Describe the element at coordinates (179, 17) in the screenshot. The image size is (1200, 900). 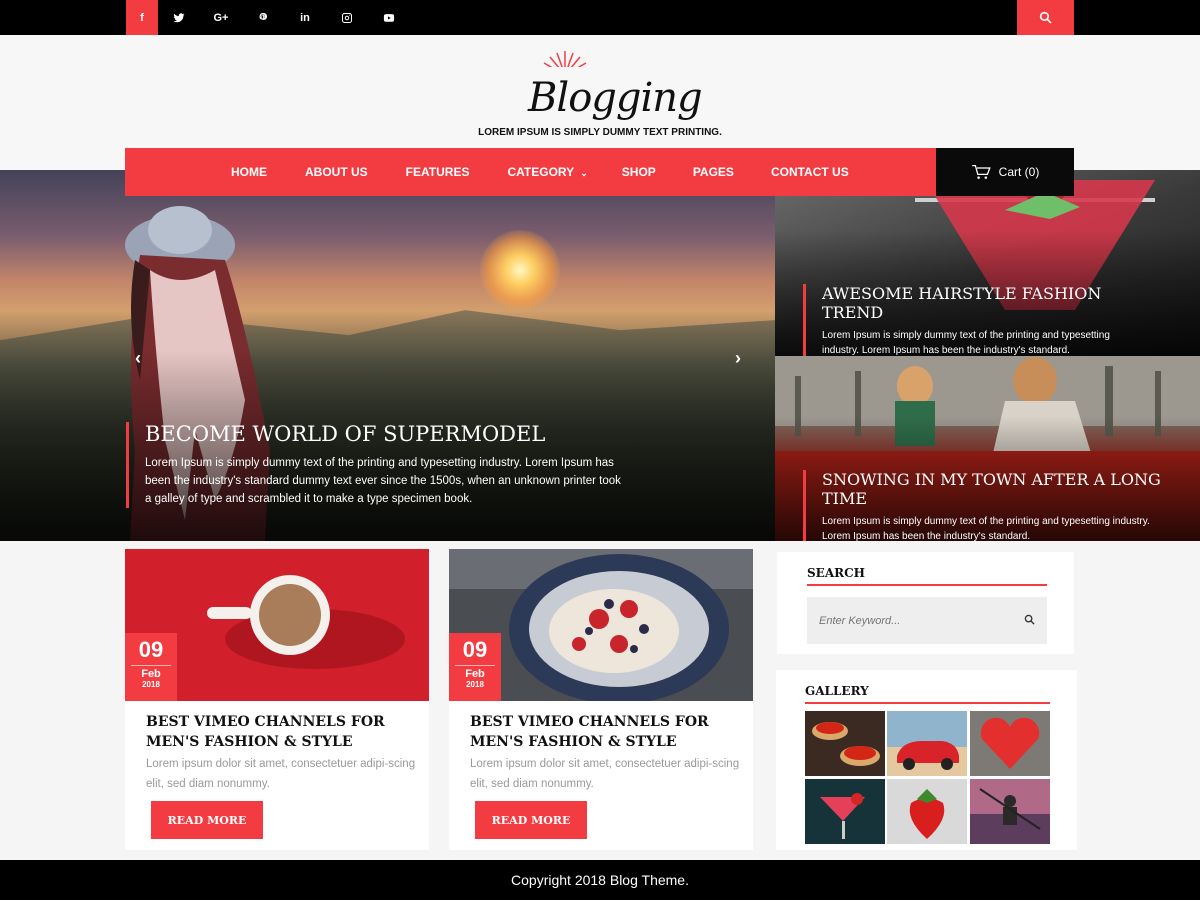
I see `twitter-icon` at that location.